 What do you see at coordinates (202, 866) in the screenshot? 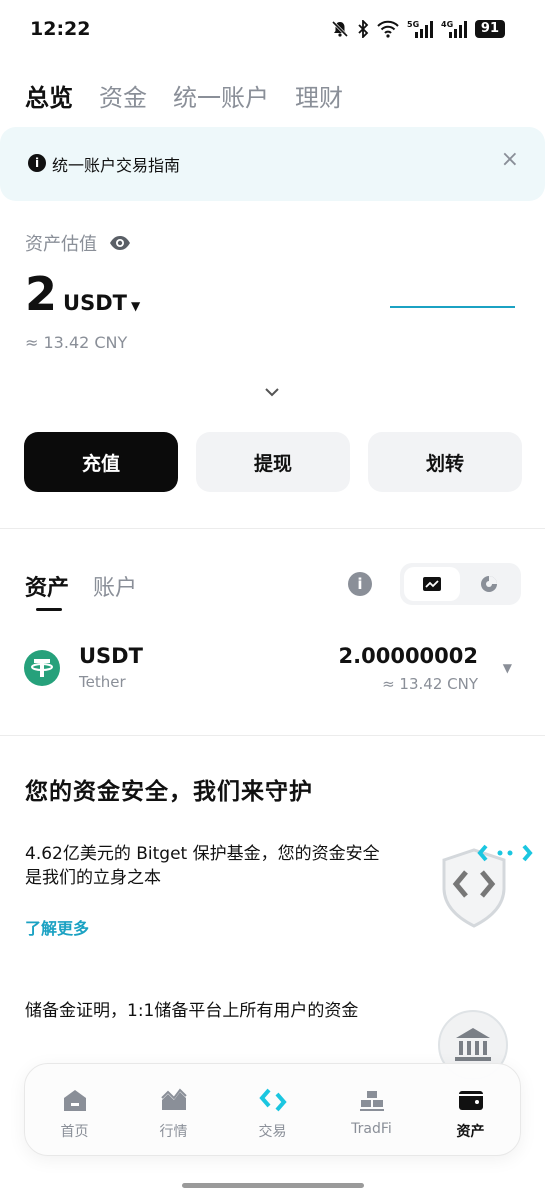
I see `protection-fund-text: 4.62亿美元的 Bitget 保护基金，您的资金安全是我们的立身之本` at bounding box center [202, 866].